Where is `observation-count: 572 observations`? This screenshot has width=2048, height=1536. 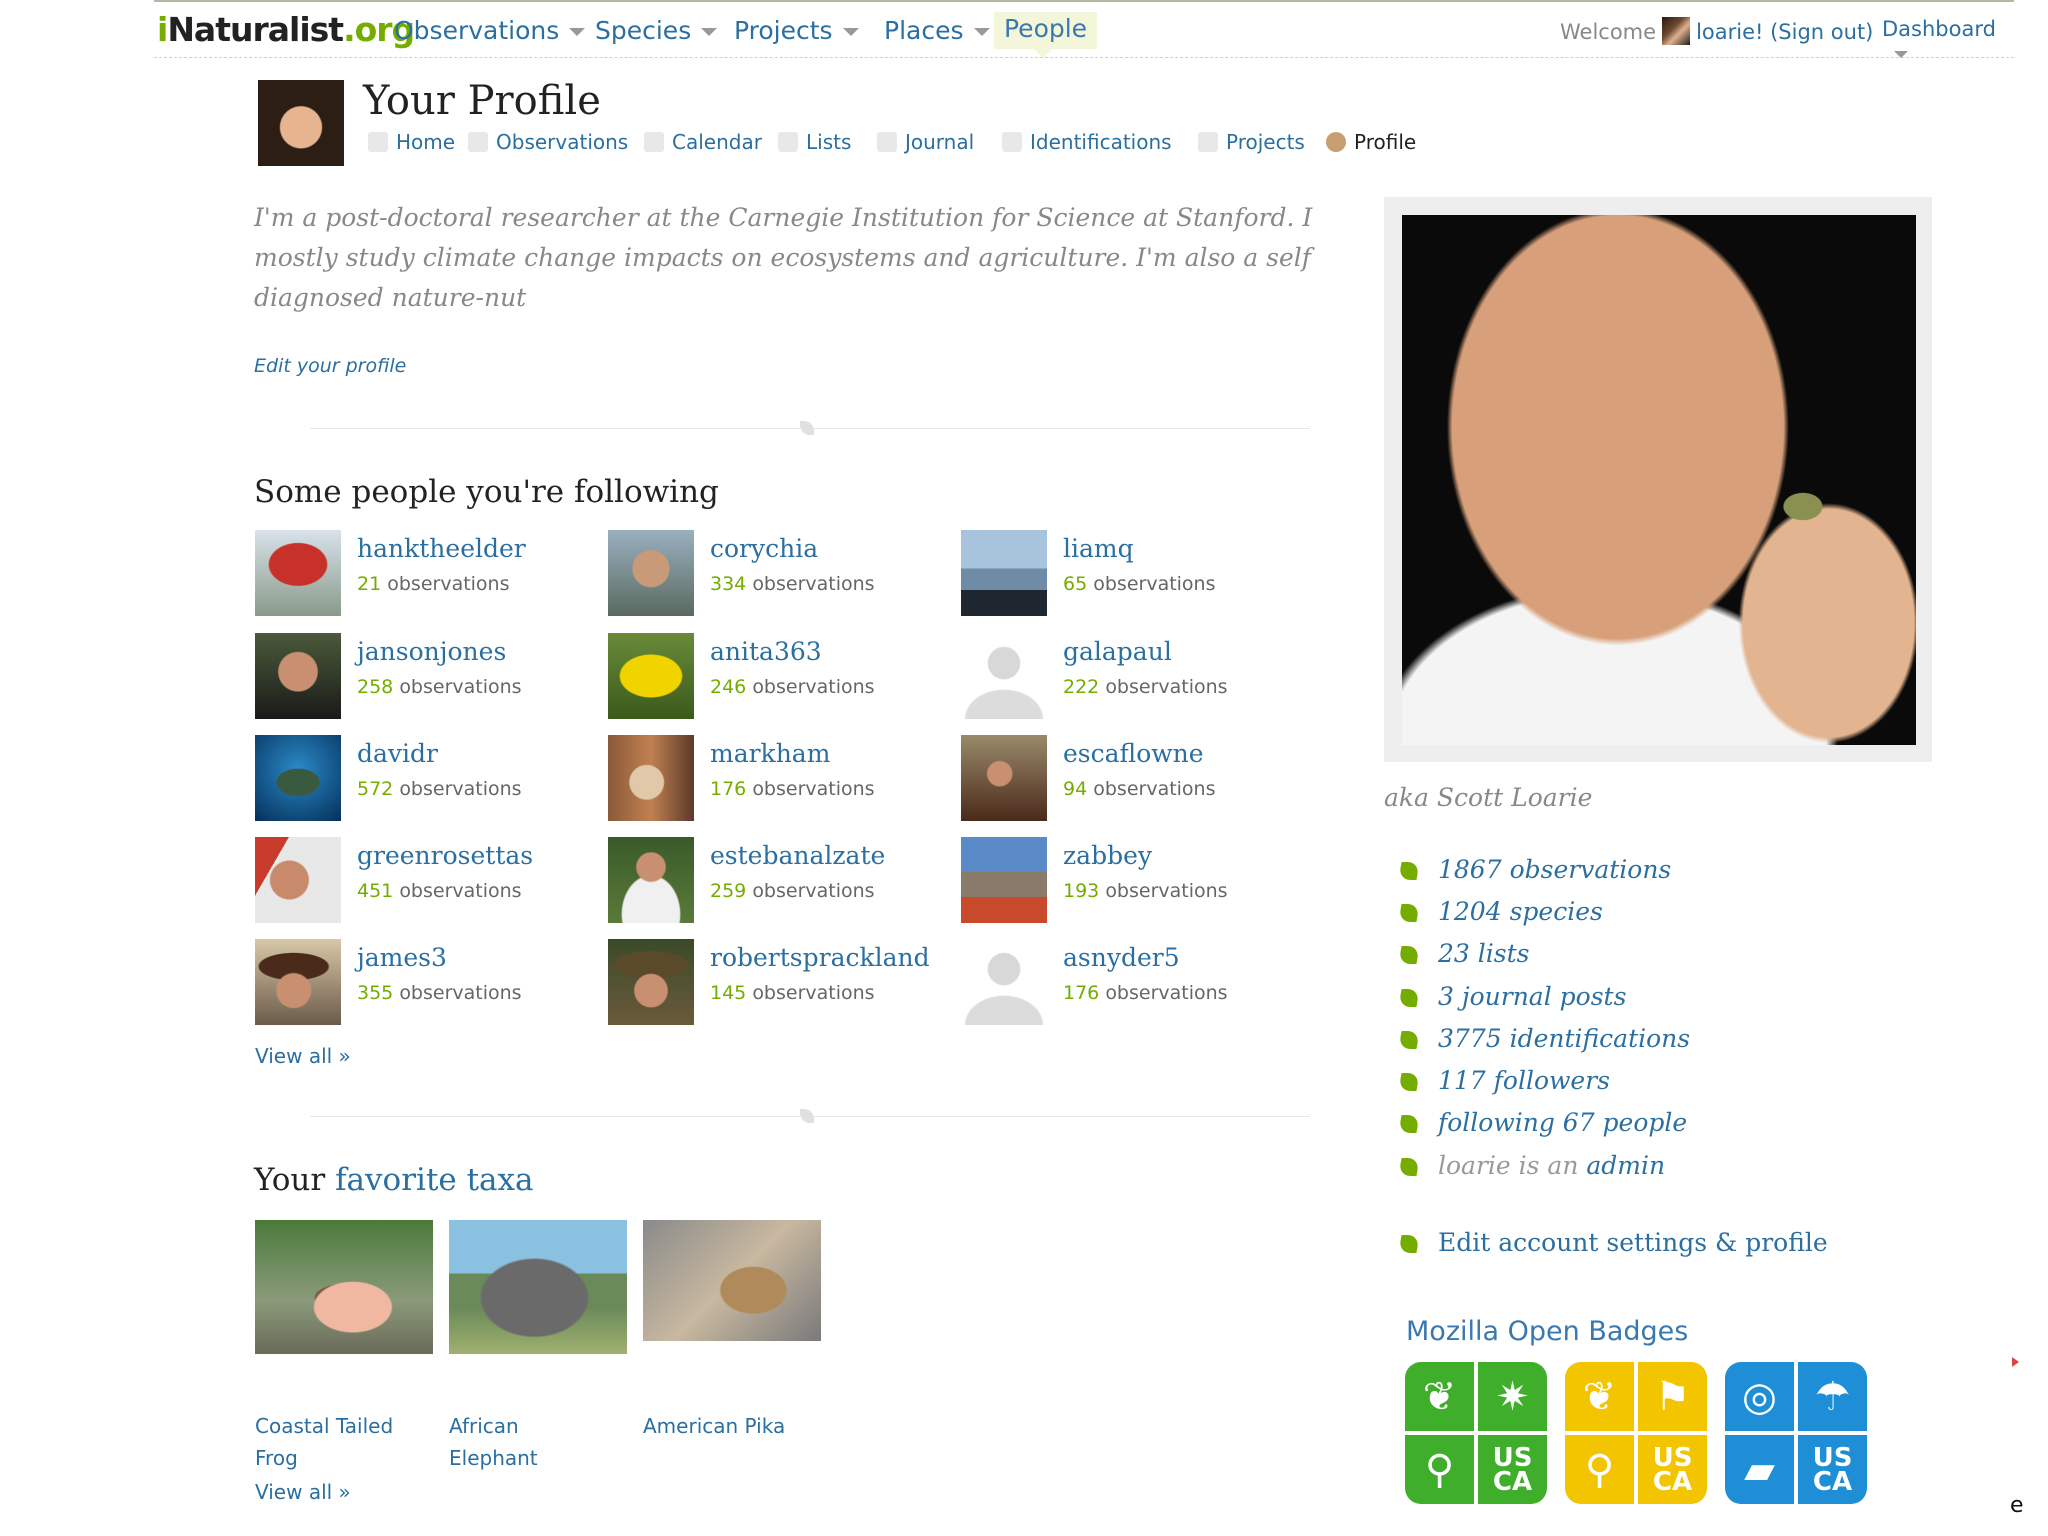
observation-count: 572 observations is located at coordinates (439, 789).